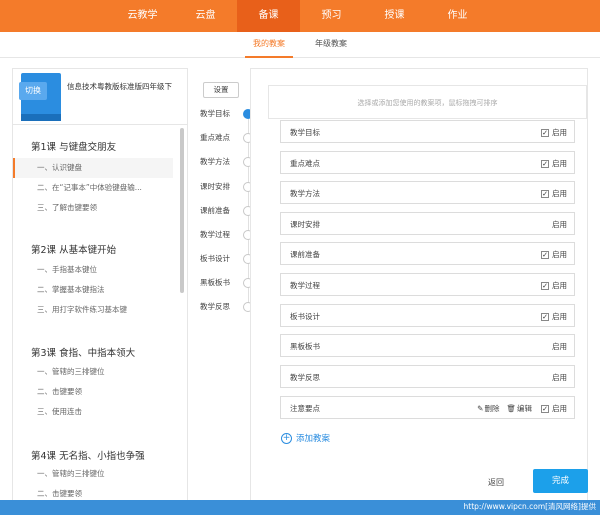 This screenshot has height=515, width=600. What do you see at coordinates (560, 481) in the screenshot?
I see `done-button: 完成` at bounding box center [560, 481].